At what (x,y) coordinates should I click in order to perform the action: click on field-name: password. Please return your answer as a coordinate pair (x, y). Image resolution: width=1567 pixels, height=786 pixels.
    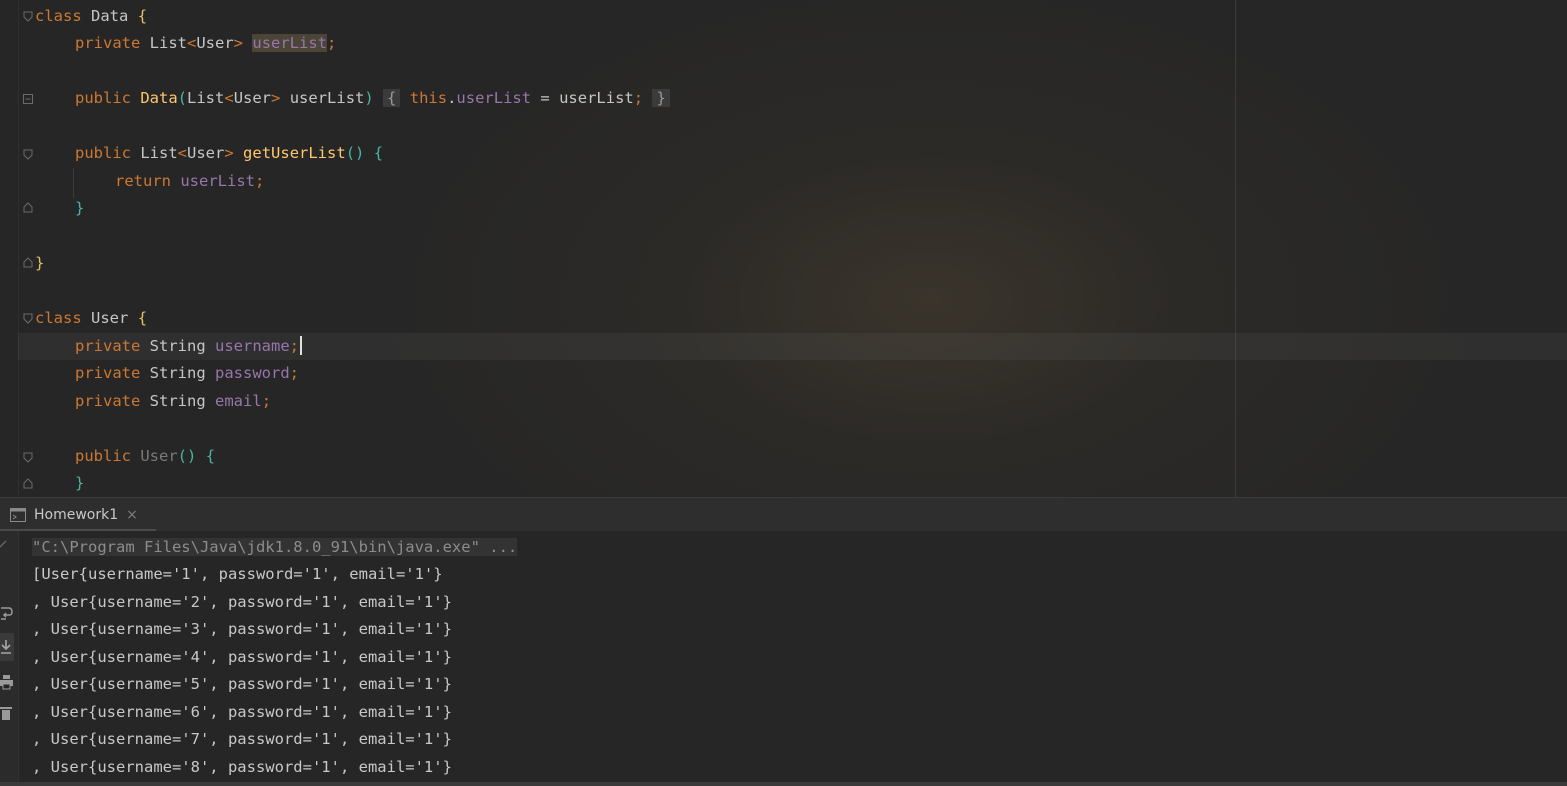
    Looking at the image, I should click on (252, 373).